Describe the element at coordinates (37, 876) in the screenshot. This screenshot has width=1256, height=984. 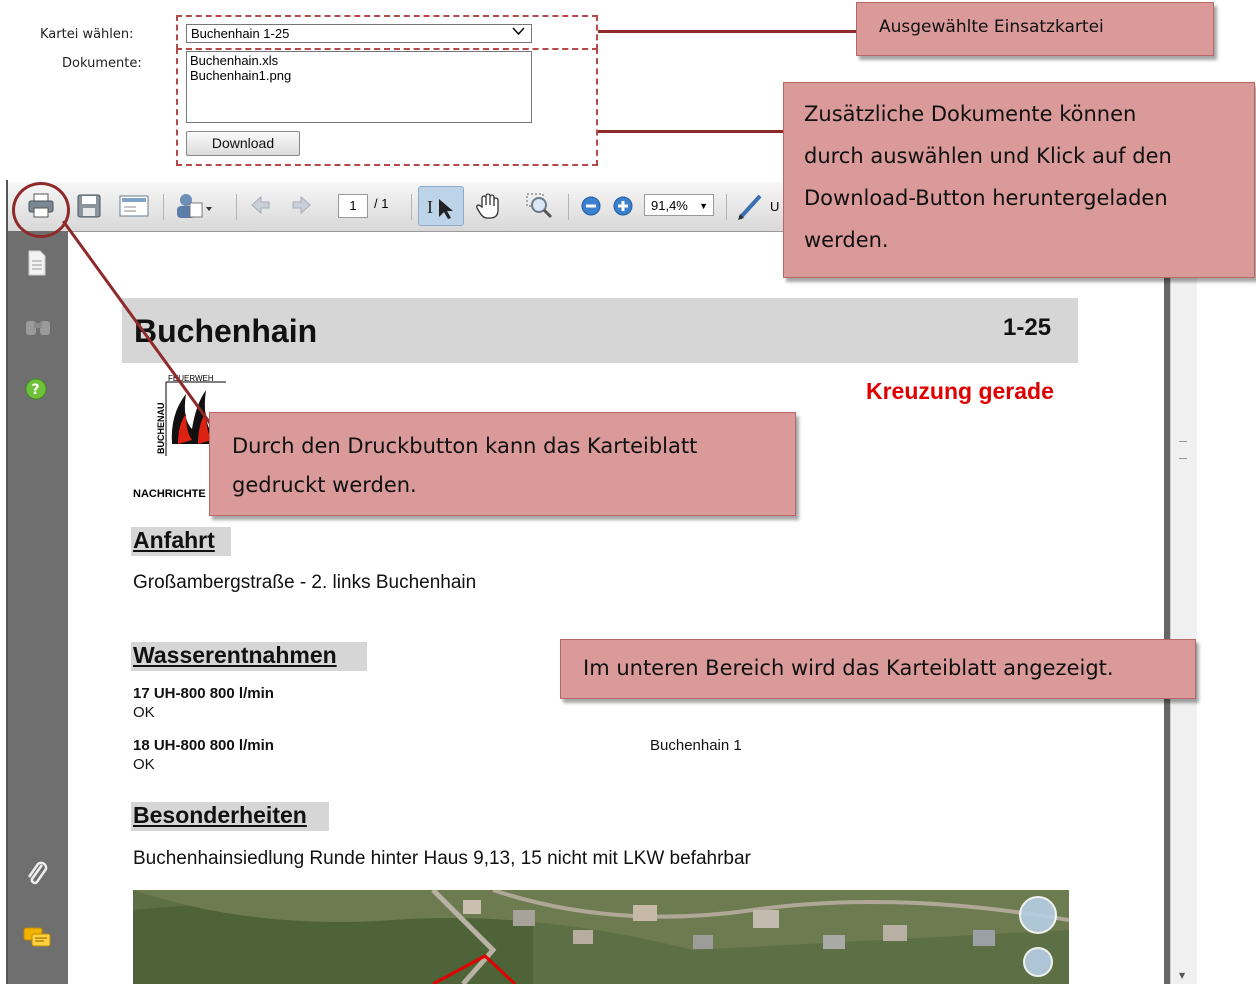
I see `attachment-icon` at that location.